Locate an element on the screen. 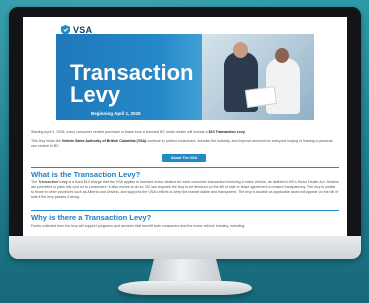  hero-title-line2: Levy is located at coordinates (95, 94).